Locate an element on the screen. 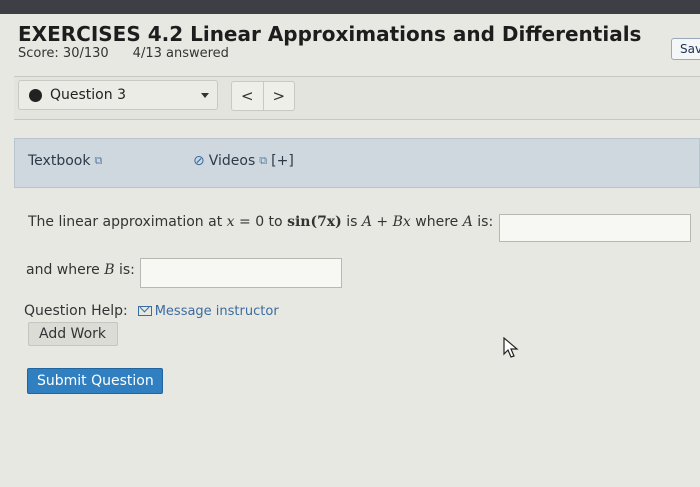 The height and width of the screenshot is (487, 700). message-instructor-label: Message instructor is located at coordinates (216, 311).